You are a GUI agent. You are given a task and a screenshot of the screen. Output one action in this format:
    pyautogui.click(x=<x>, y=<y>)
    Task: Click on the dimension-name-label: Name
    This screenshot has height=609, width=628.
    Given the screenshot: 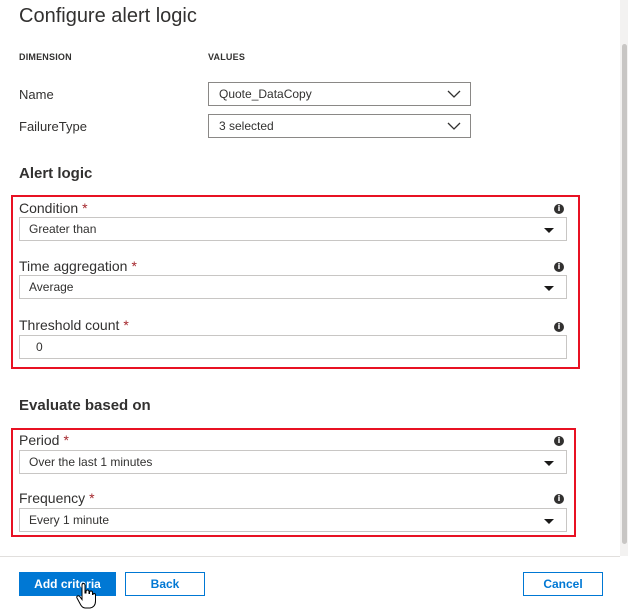 What is the action you would take?
    pyautogui.click(x=36, y=94)
    